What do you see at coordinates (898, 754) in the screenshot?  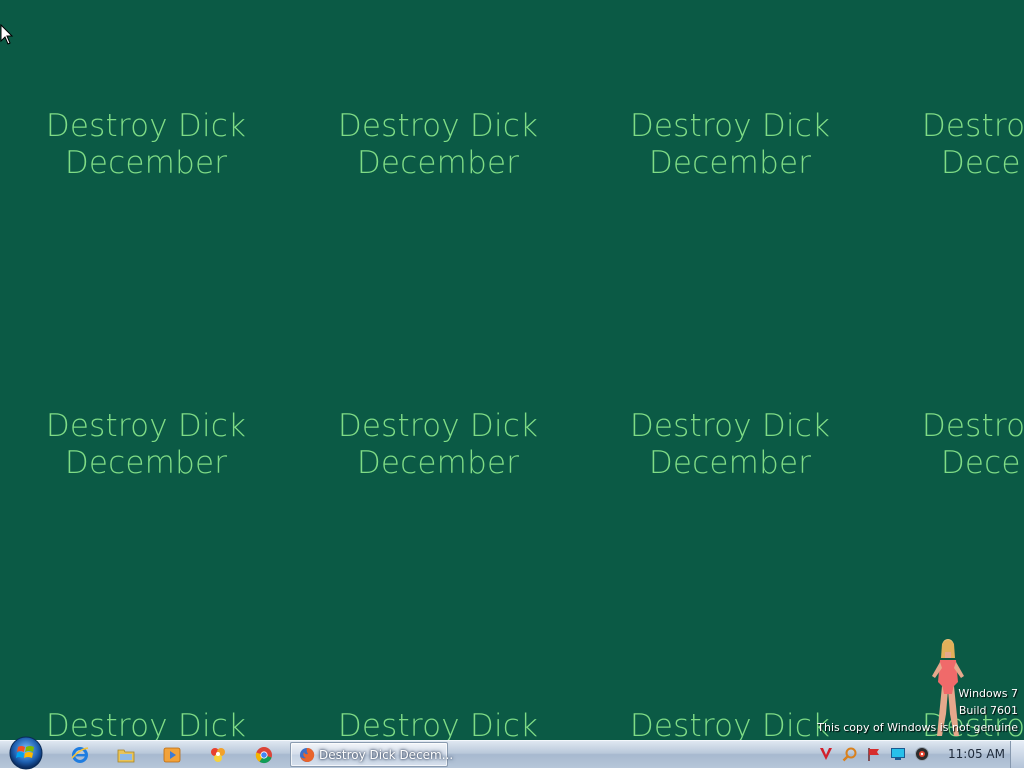 I see `network-icon` at bounding box center [898, 754].